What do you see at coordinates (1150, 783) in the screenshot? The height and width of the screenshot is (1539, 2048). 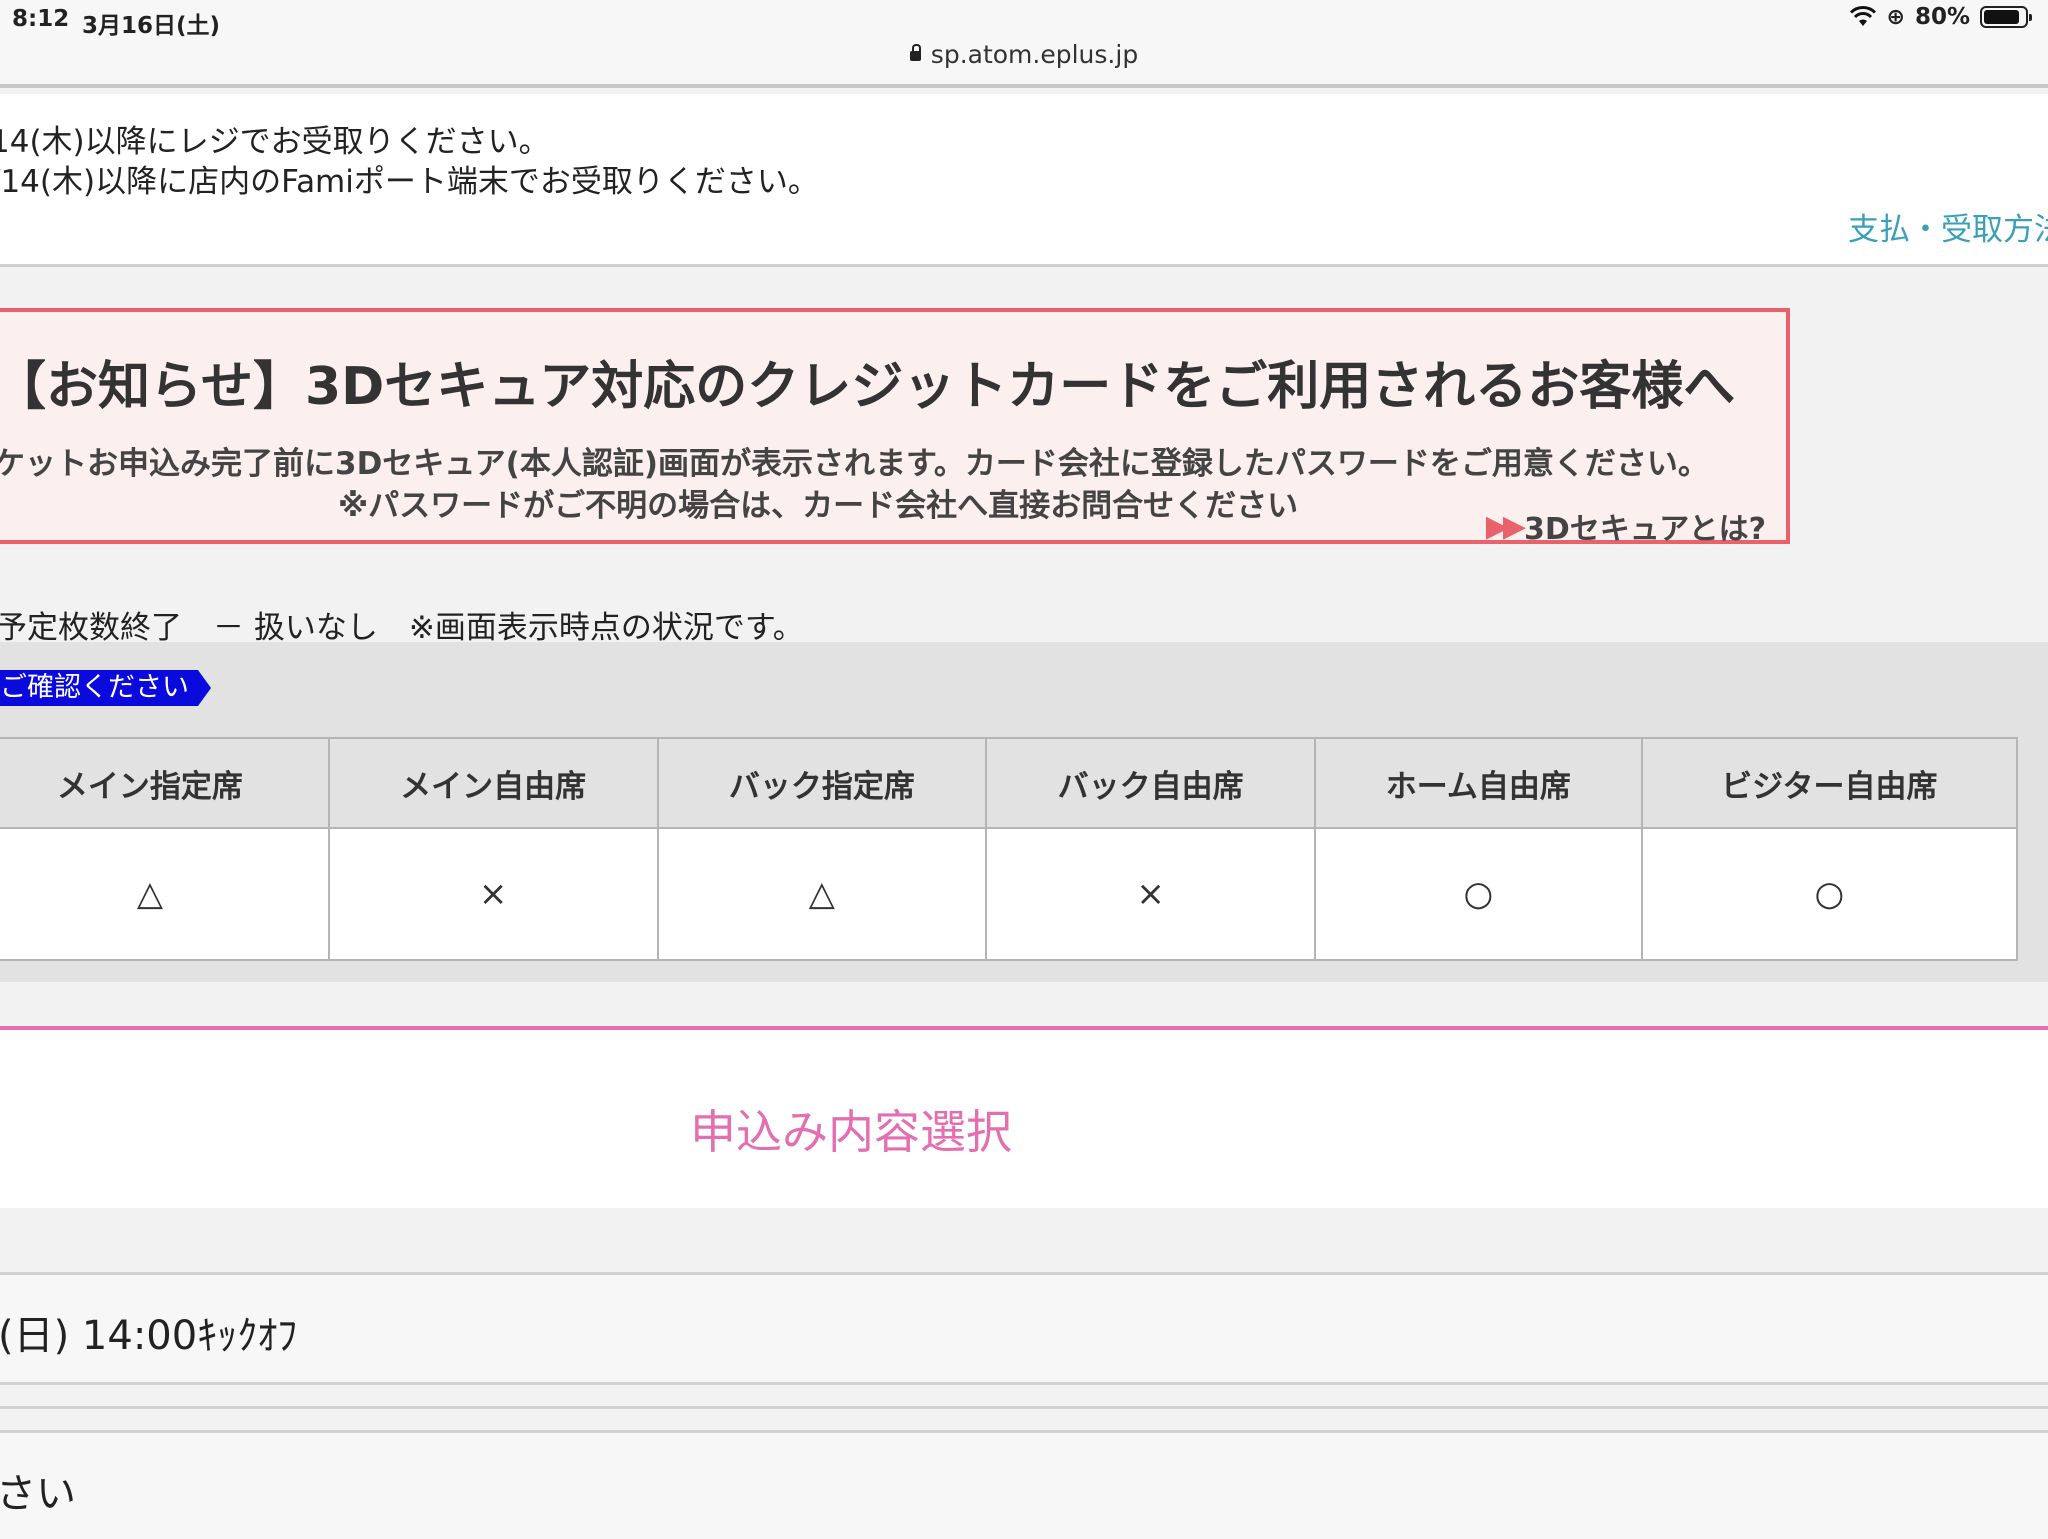 I see `seat-header: バック自由席` at bounding box center [1150, 783].